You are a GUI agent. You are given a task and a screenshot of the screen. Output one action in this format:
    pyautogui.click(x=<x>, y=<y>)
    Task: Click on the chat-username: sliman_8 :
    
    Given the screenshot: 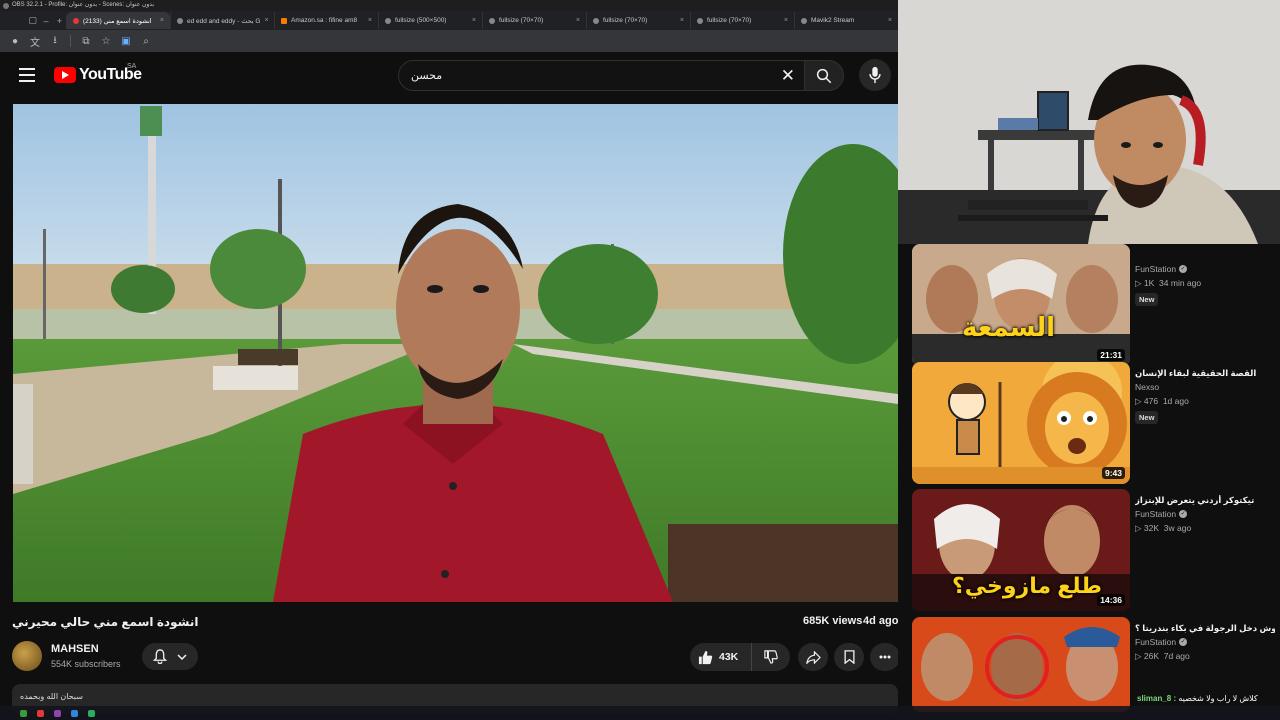 What is the action you would take?
    pyautogui.click(x=1157, y=698)
    